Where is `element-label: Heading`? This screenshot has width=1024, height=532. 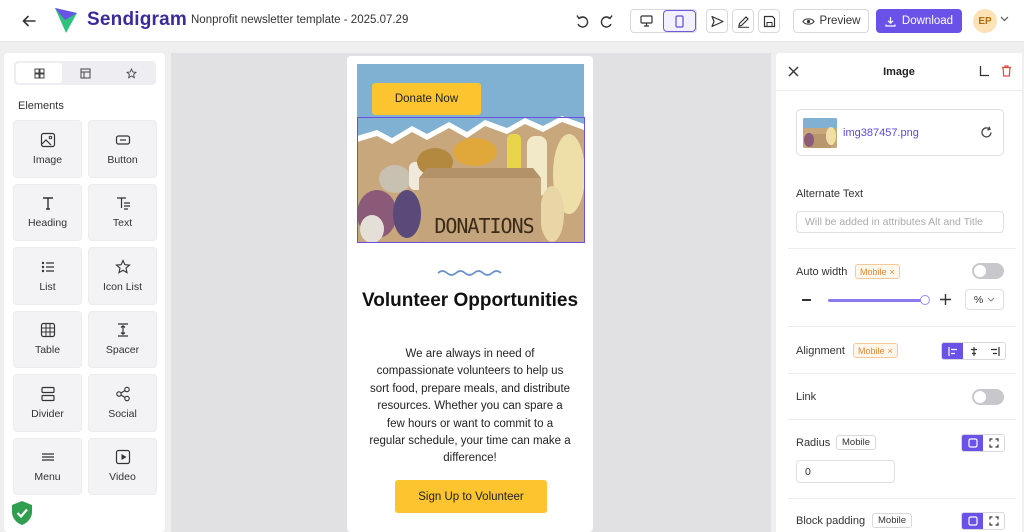
element-label: Heading is located at coordinates (47, 223).